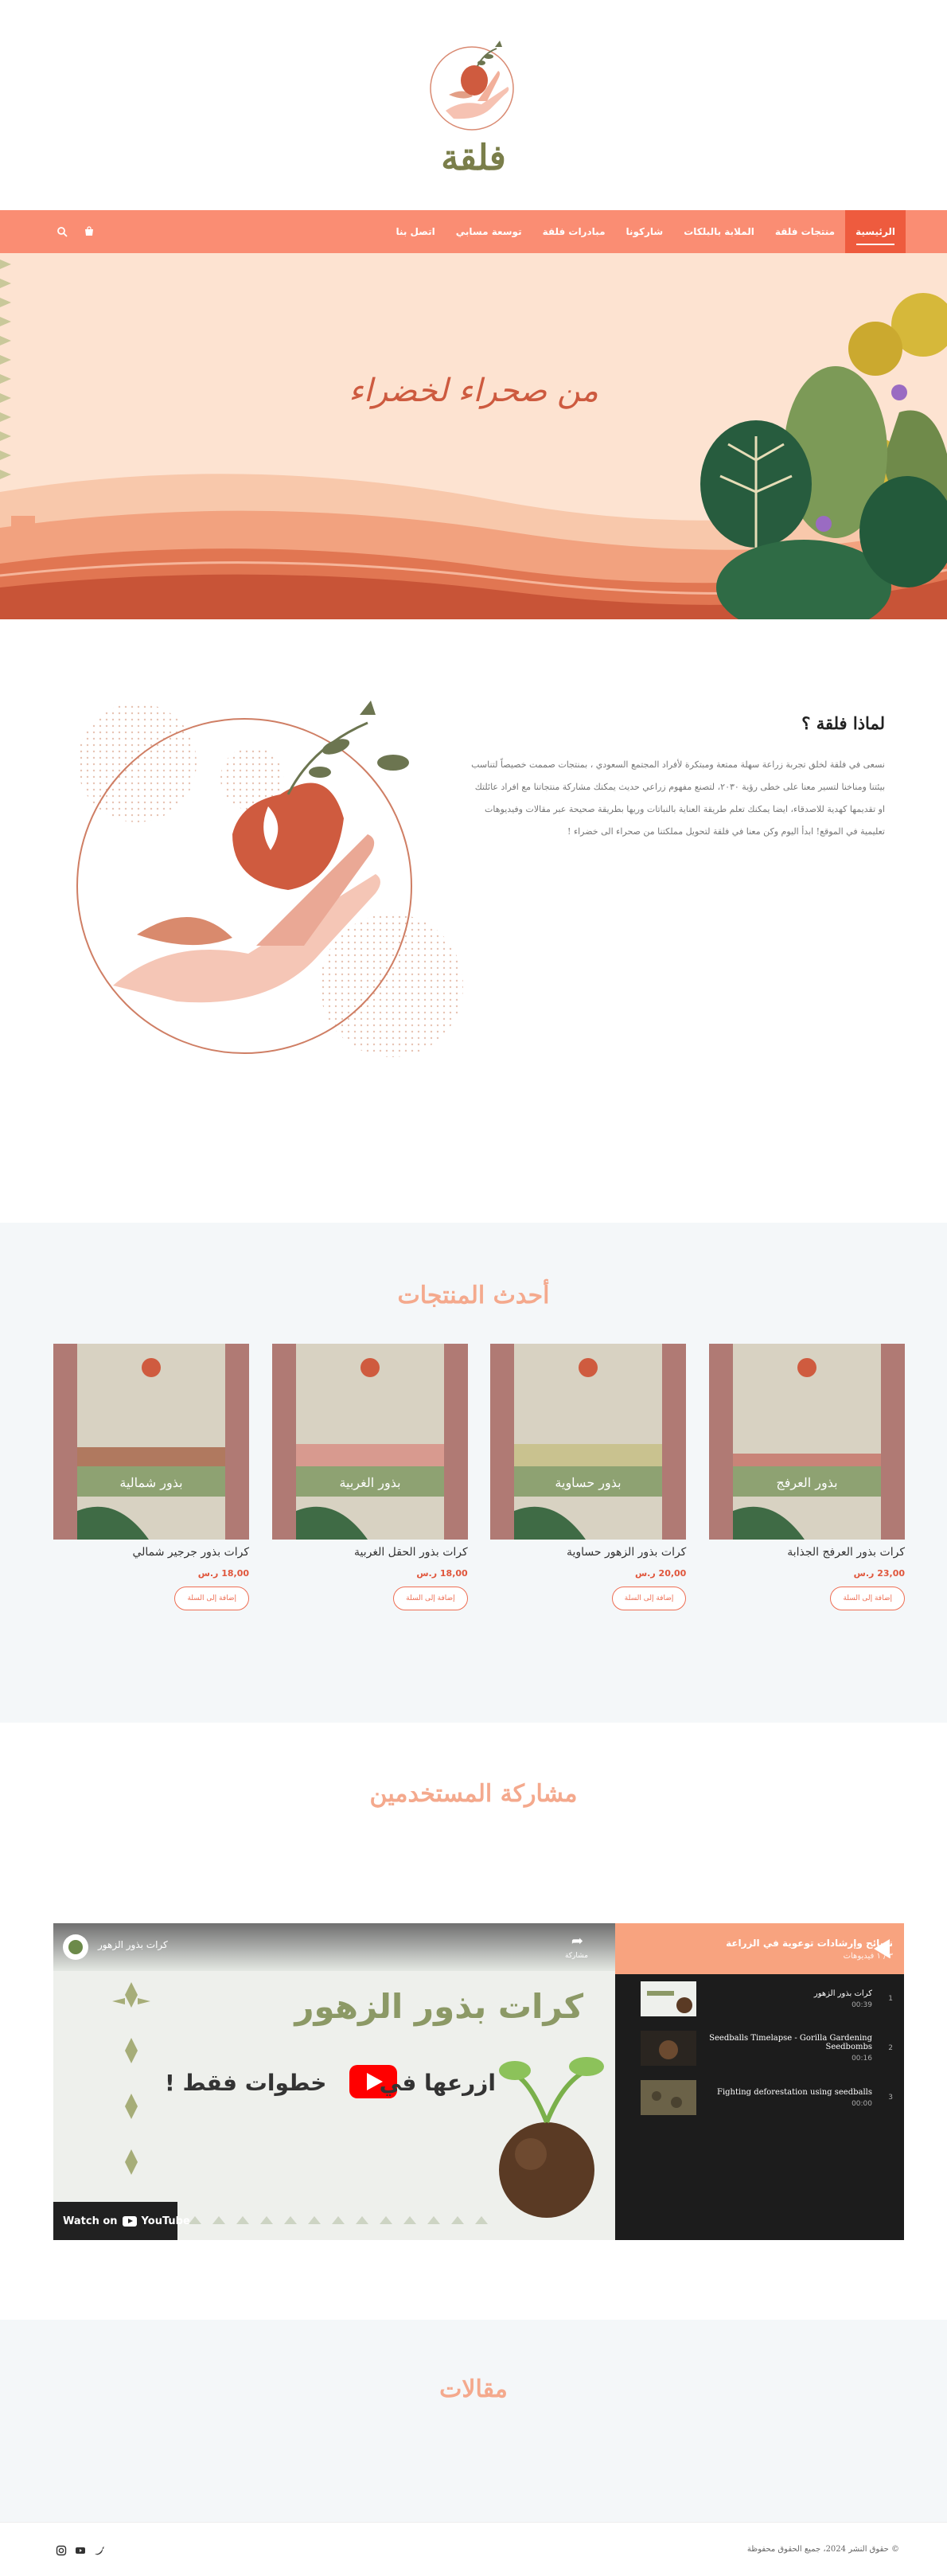 The image size is (947, 2576). What do you see at coordinates (807, 1442) in the screenshot?
I see `product-image: بذور العرفج` at bounding box center [807, 1442].